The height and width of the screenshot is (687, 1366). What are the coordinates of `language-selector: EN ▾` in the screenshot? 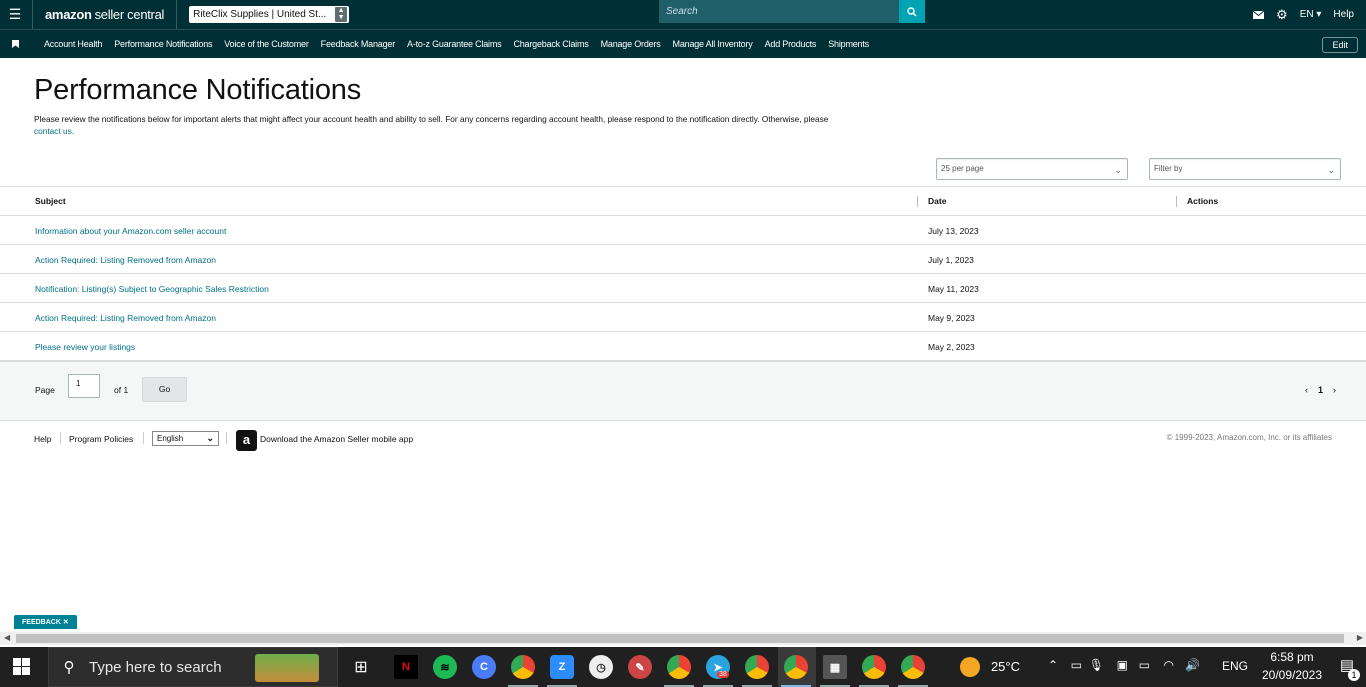 It's located at (1311, 14).